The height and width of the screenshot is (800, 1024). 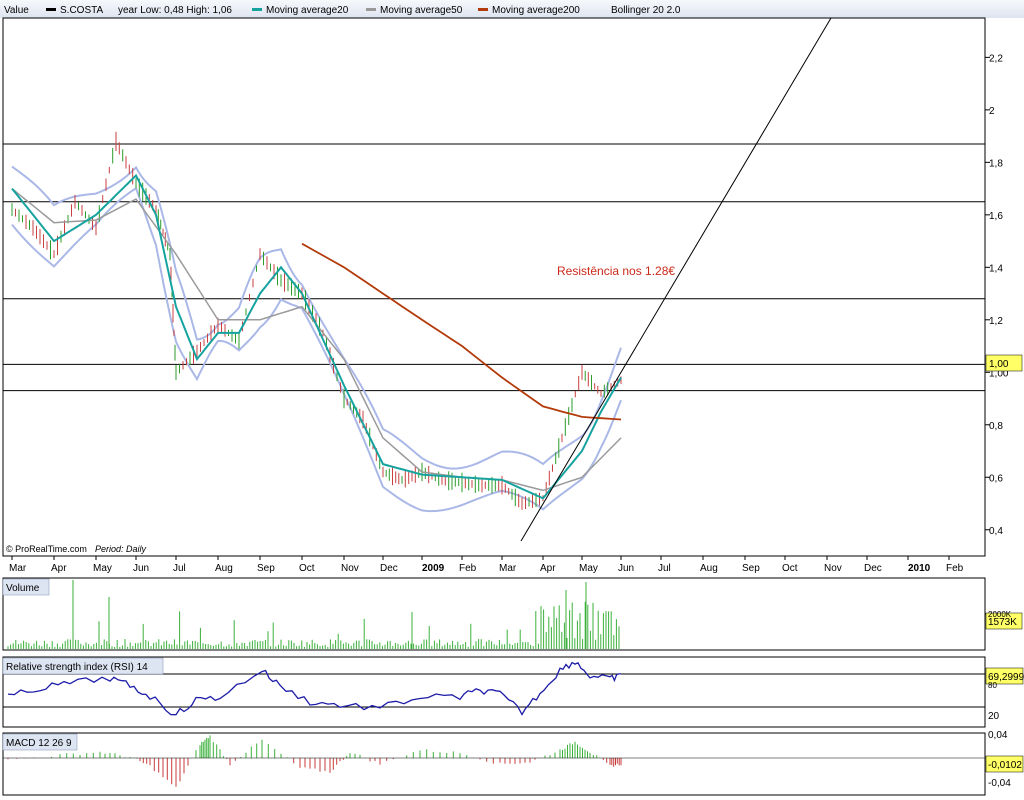 I want to click on price-ytick-label: 1,2, so click(x=996, y=321).